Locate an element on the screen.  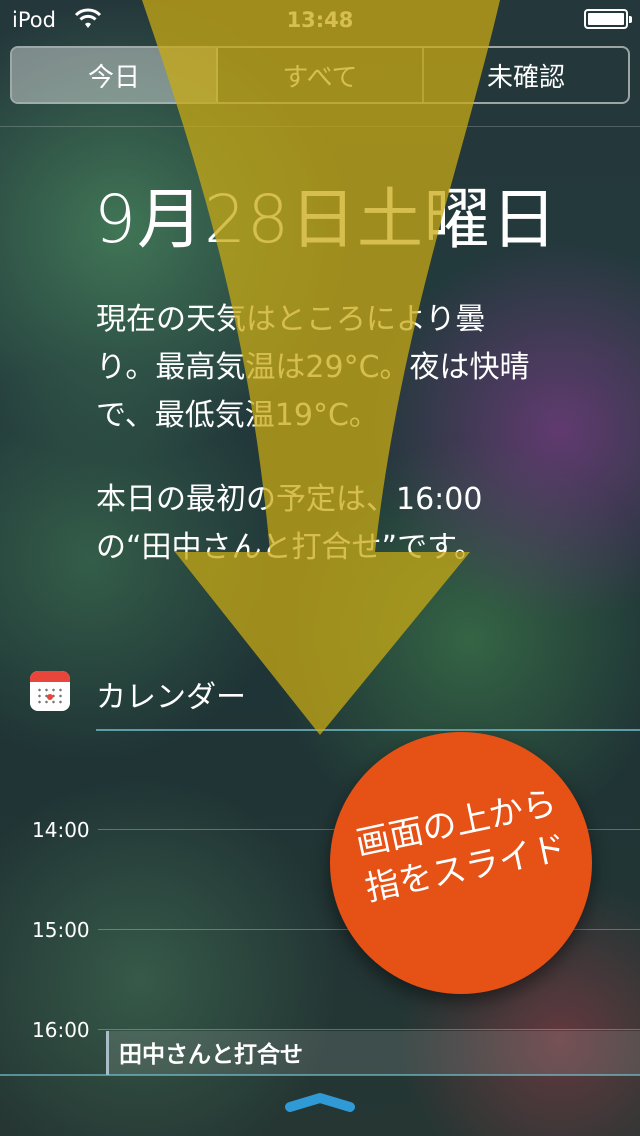
battery-icon is located at coordinates (608, 19).